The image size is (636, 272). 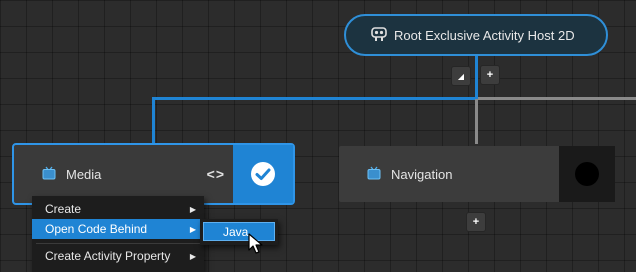 I want to click on menu-item-java: Java, so click(x=239, y=231).